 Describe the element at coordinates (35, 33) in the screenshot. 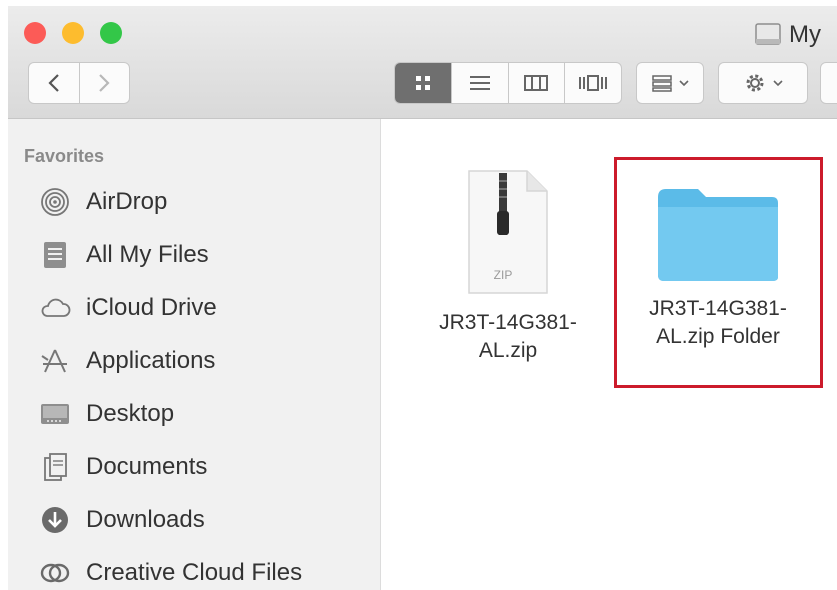

I see `close-window-button` at that location.